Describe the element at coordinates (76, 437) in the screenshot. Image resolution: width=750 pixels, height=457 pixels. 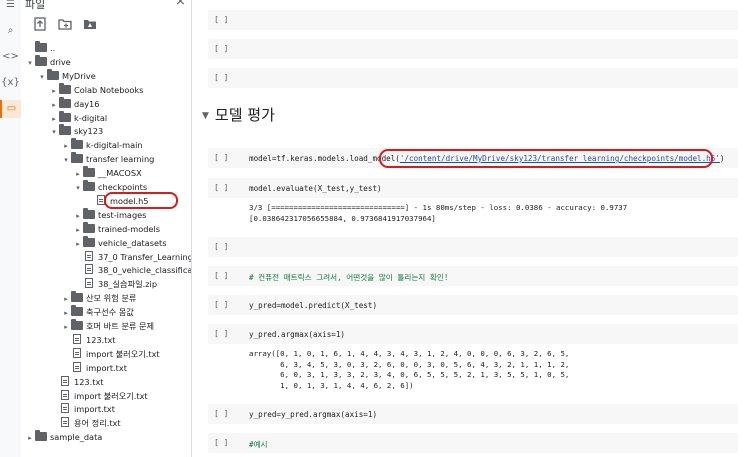
I see `file-tree-label: sample_data` at that location.